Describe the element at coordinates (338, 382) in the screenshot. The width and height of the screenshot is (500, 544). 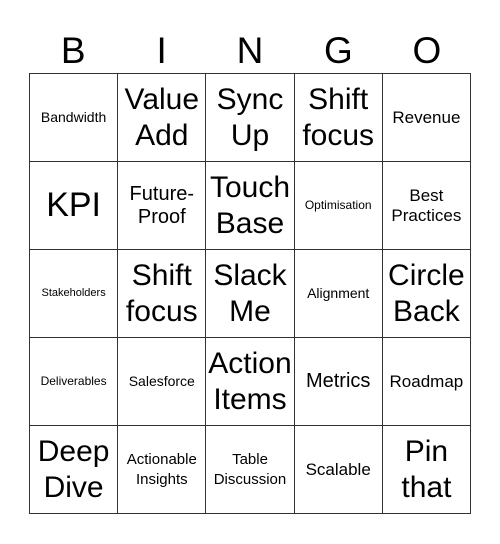
I see `bingo-cell: Metrics` at that location.